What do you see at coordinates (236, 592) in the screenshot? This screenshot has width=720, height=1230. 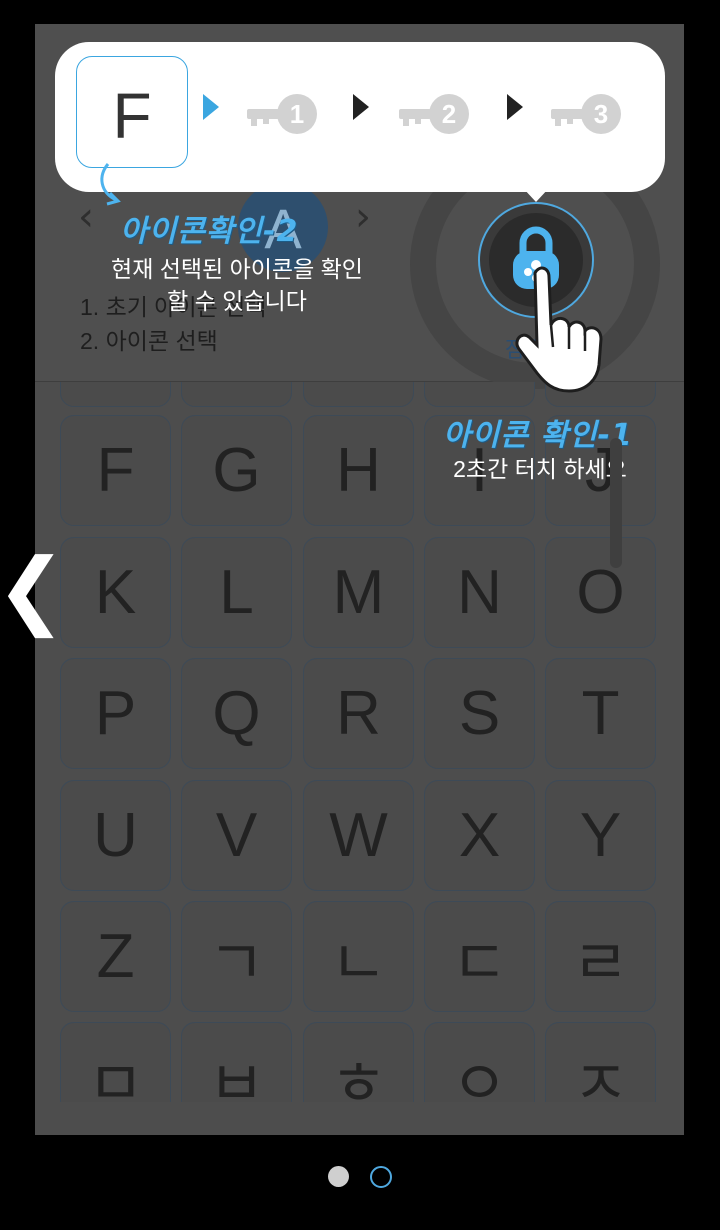 I see `key-button: L` at bounding box center [236, 592].